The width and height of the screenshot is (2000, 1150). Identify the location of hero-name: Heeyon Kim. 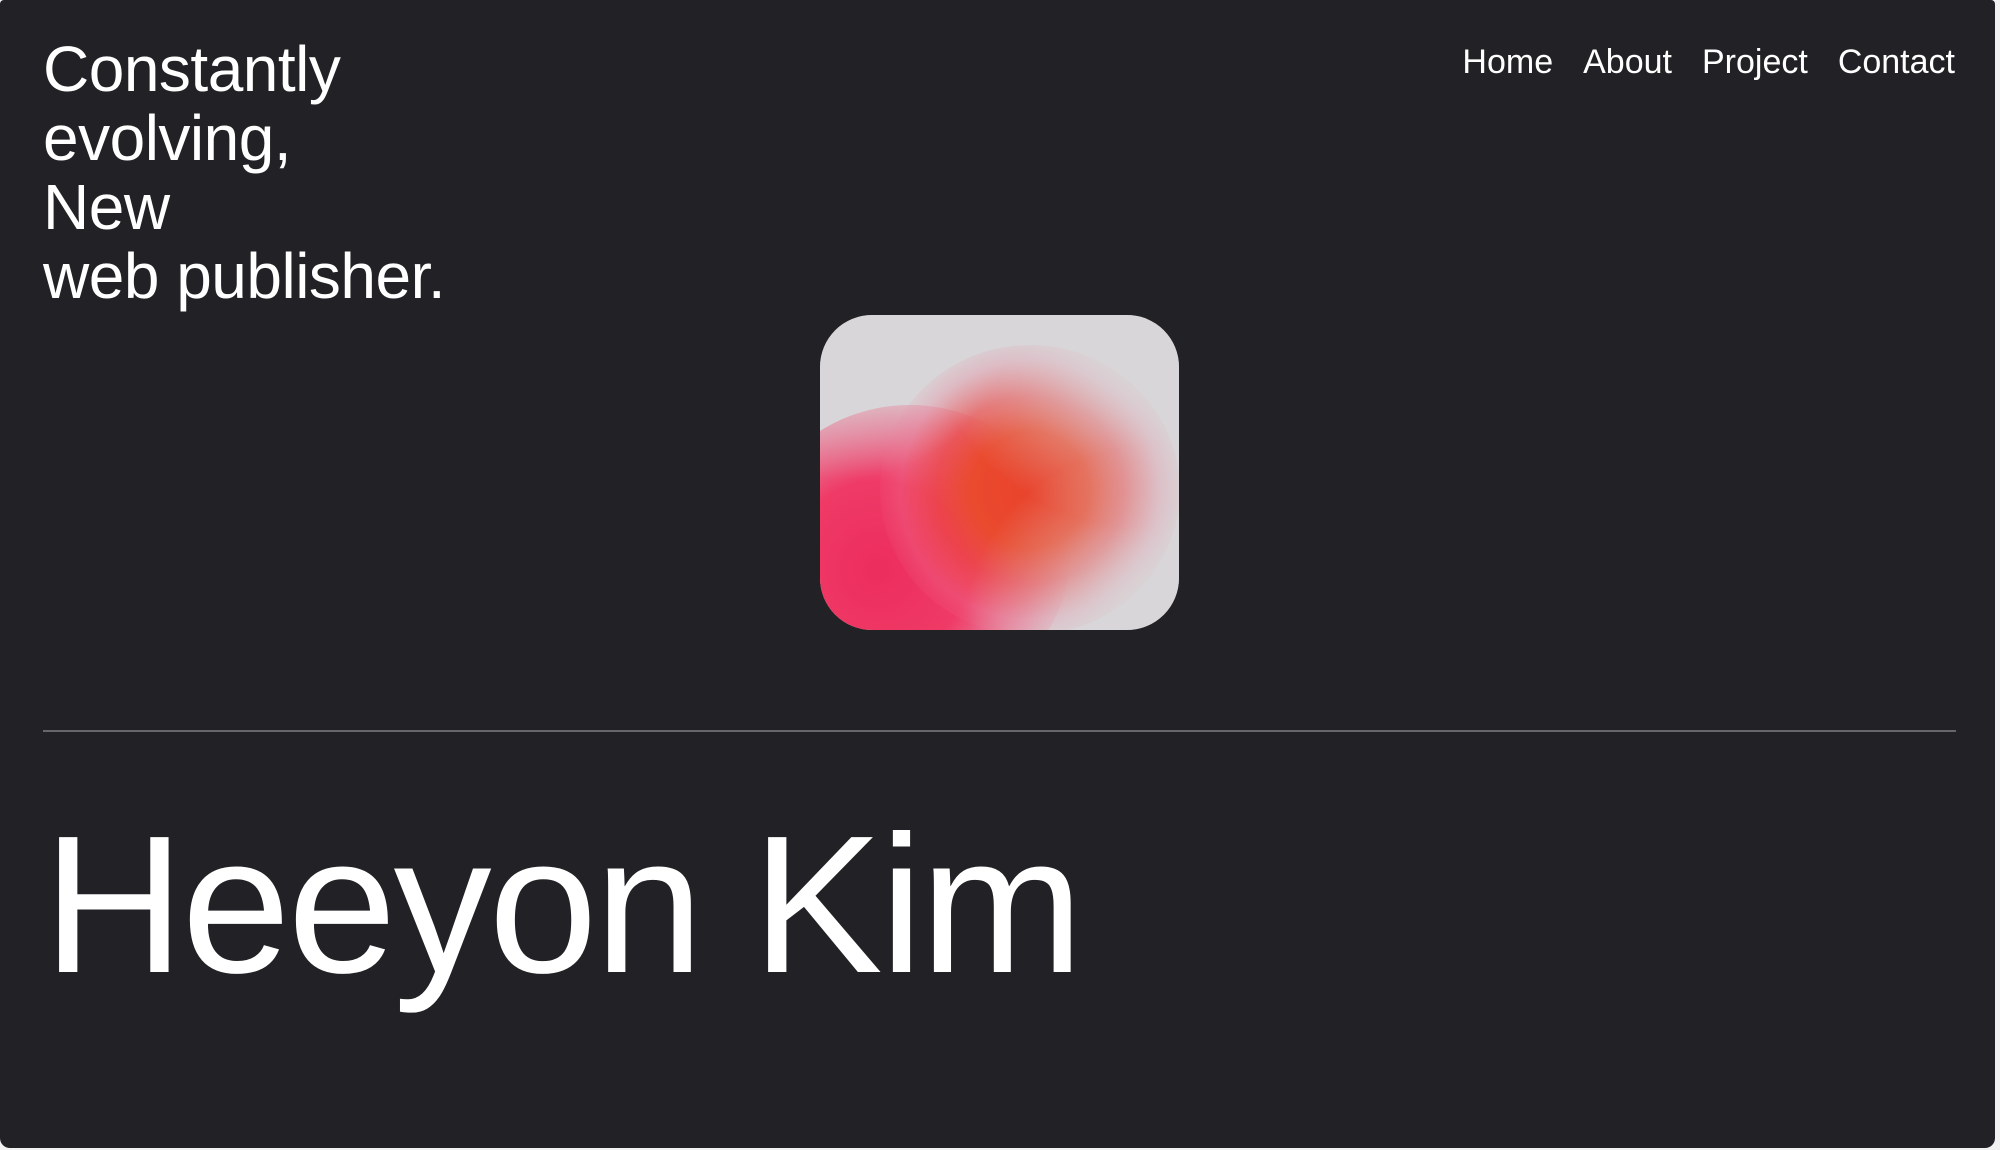
(563, 904).